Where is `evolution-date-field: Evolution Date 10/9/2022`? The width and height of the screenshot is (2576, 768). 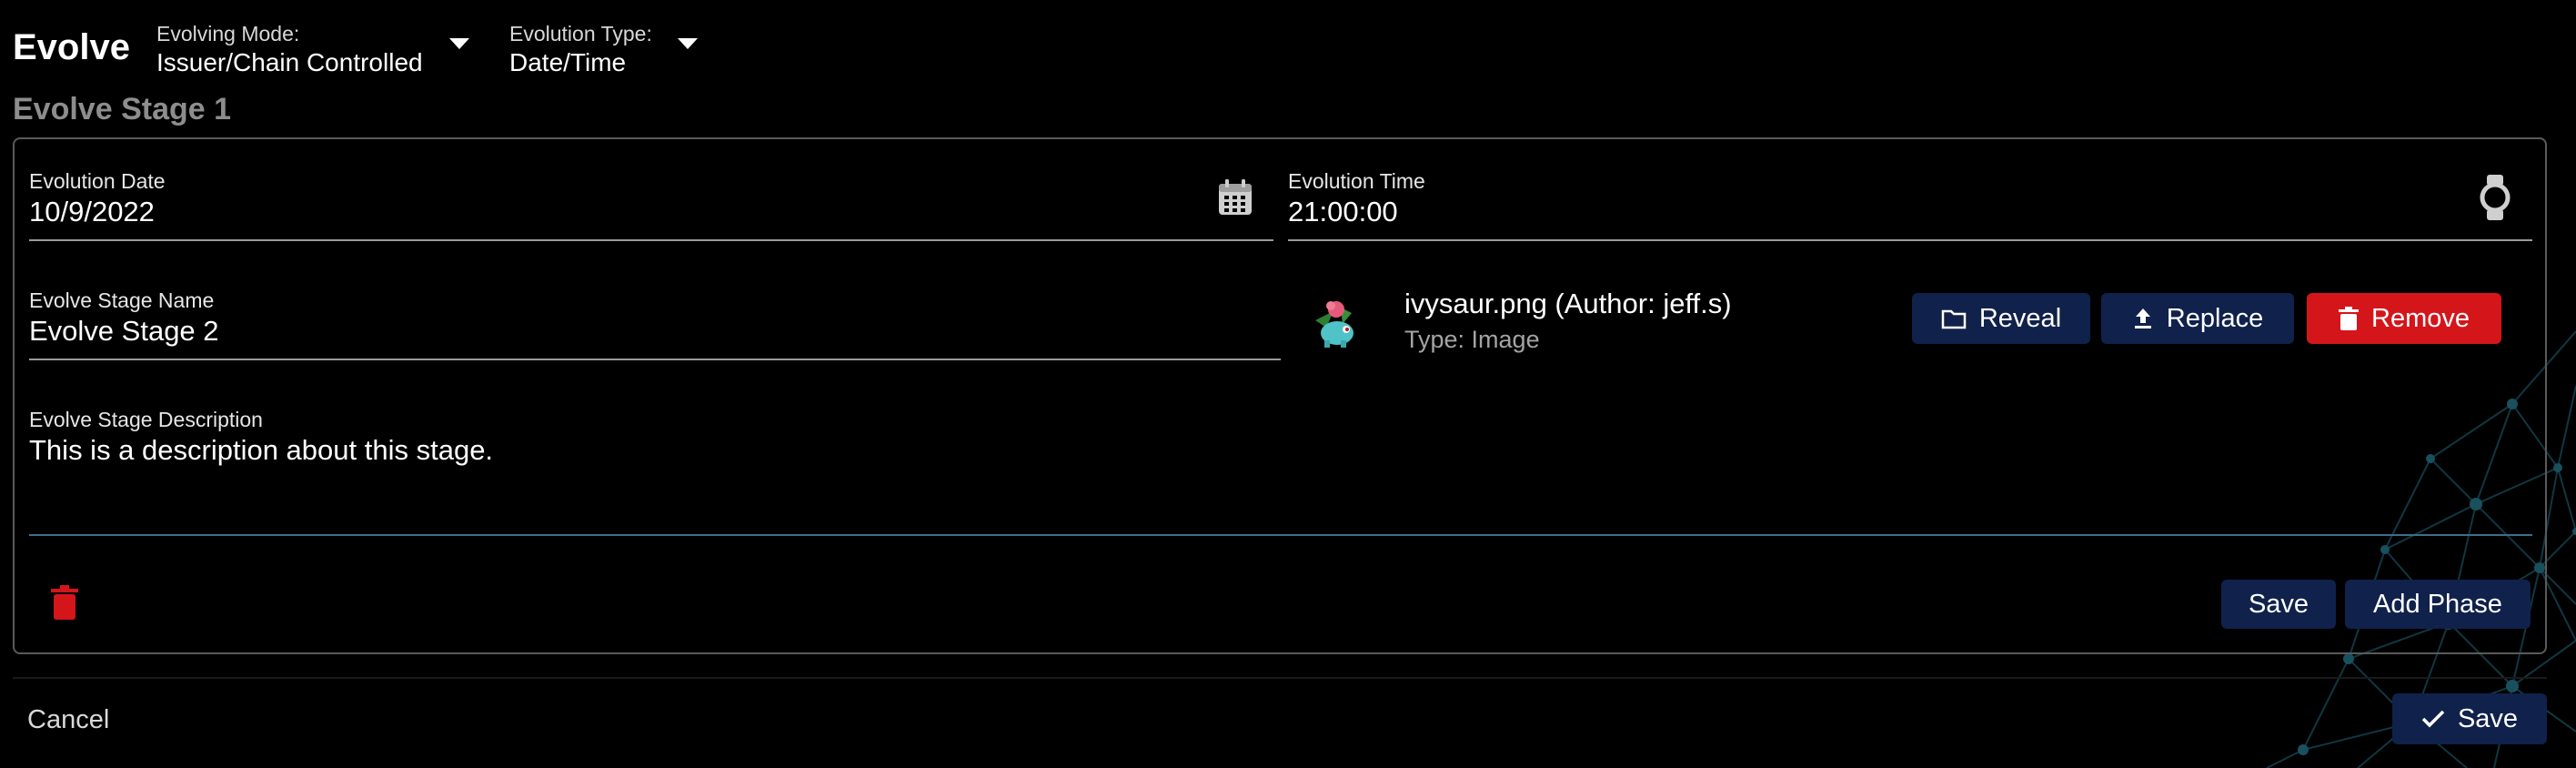
evolution-date-field: Evolution Date 10/9/2022 is located at coordinates (651, 205).